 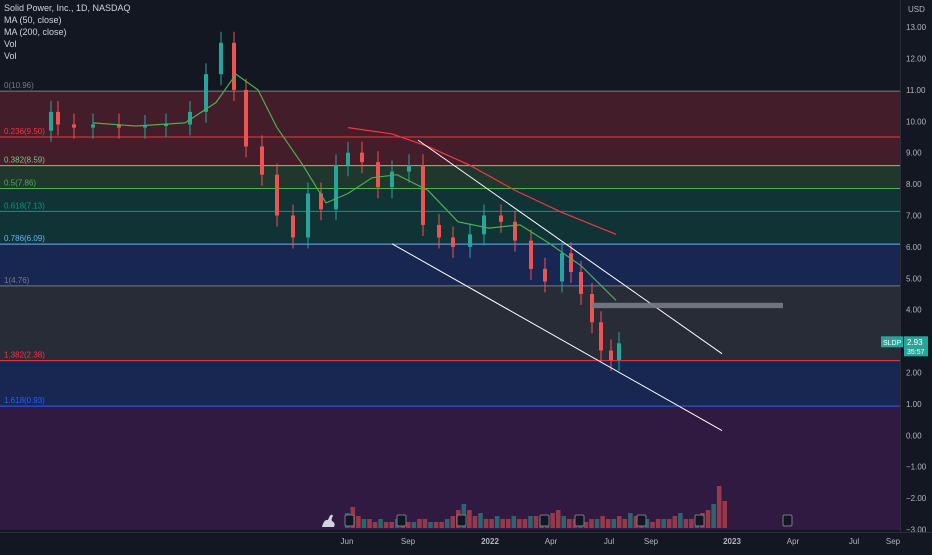 What do you see at coordinates (24, 238) in the screenshot?
I see `fib-label-0.786: 0.786(6.09)` at bounding box center [24, 238].